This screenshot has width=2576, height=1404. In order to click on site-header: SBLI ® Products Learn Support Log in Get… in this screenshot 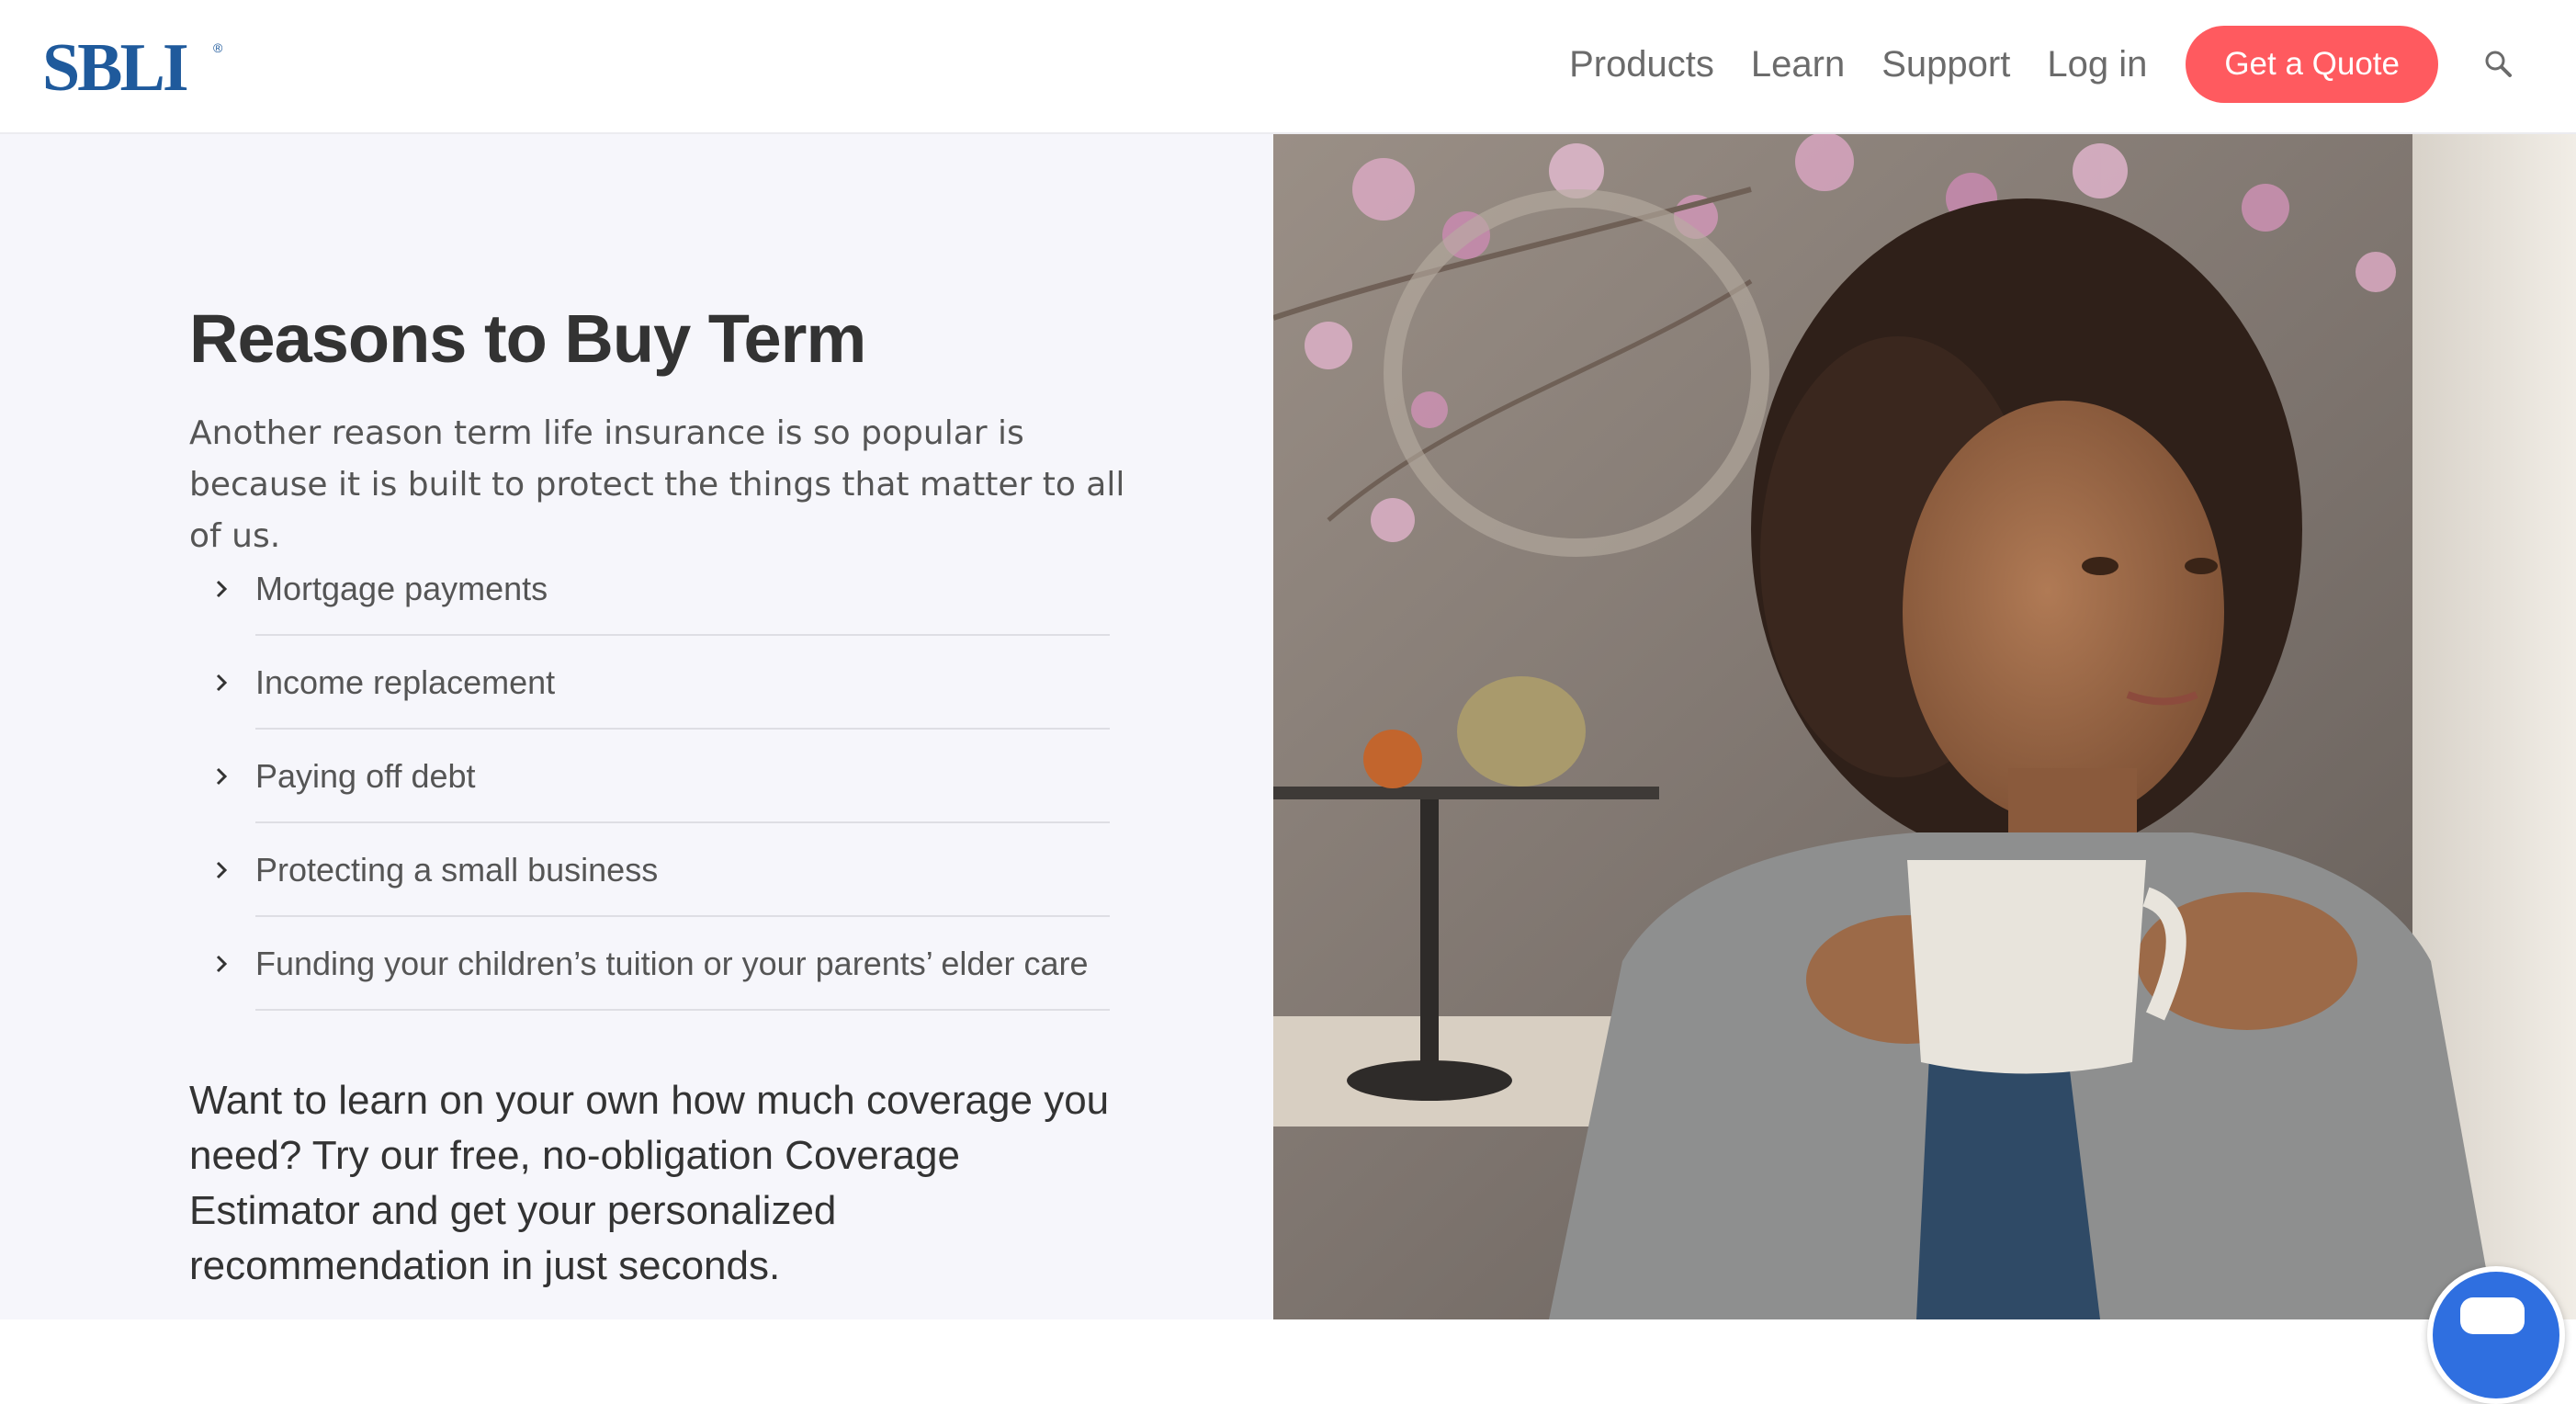, I will do `click(1288, 67)`.